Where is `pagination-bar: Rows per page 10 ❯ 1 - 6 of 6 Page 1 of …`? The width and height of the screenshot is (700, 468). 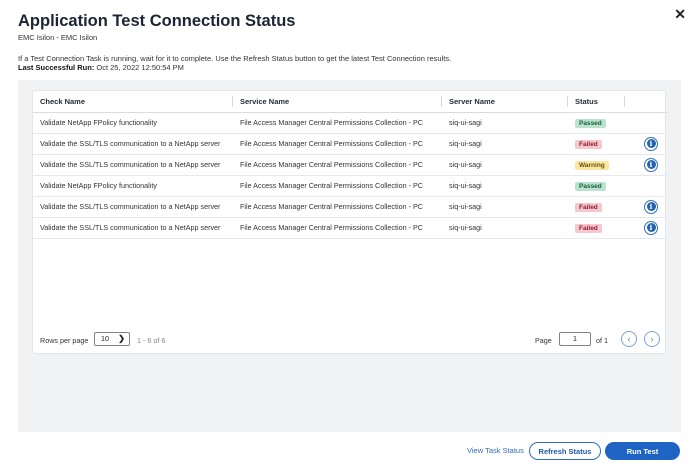
pagination-bar: Rows per page 10 ❯ 1 - 6 of 6 Page 1 of … is located at coordinates (349, 340).